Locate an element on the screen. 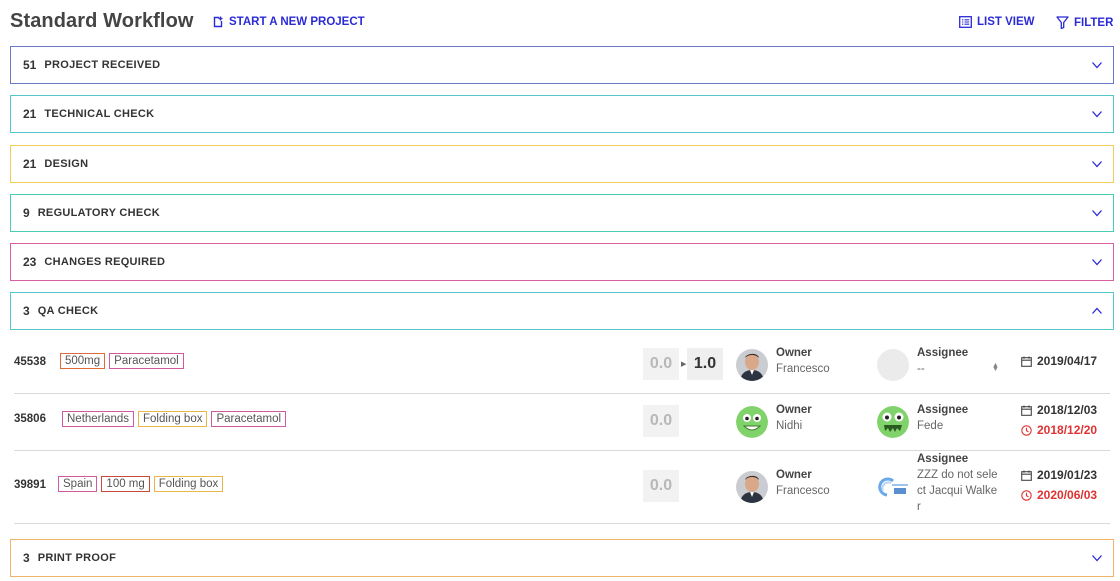 The width and height of the screenshot is (1120, 581). filter-icon is located at coordinates (1062, 22).